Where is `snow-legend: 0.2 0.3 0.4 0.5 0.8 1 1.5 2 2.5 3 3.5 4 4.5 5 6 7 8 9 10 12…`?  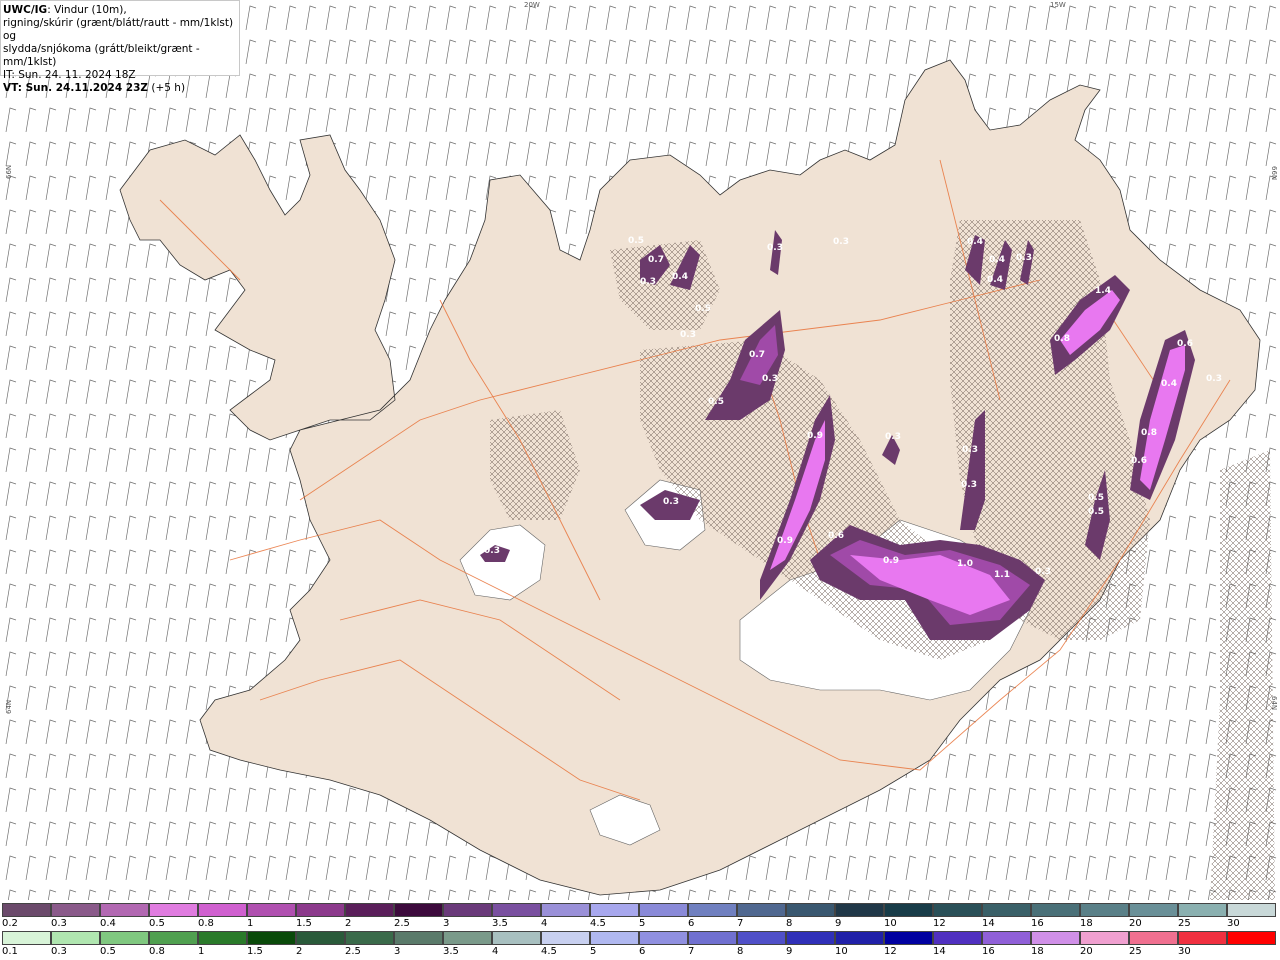 snow-legend: 0.2 0.3 0.4 0.5 0.8 1 1.5 2 2.5 3 3.5 4 4.5 5 6 7 8 9 10 12… is located at coordinates (640, 916).